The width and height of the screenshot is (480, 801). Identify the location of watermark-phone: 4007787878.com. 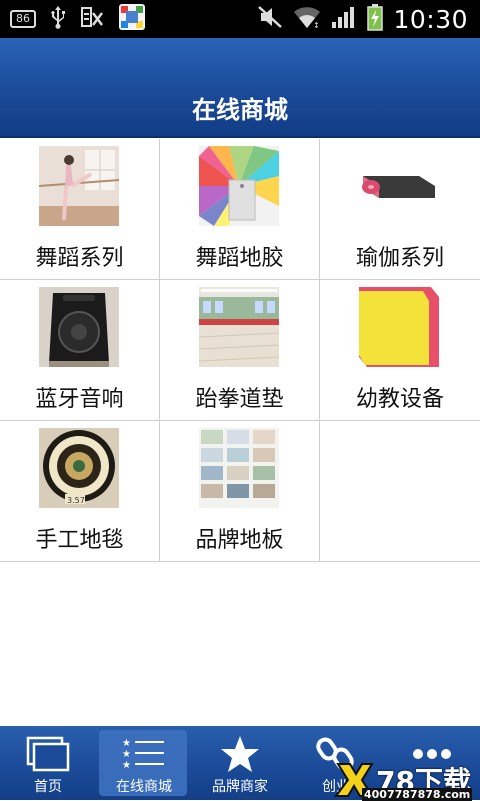
(417, 794).